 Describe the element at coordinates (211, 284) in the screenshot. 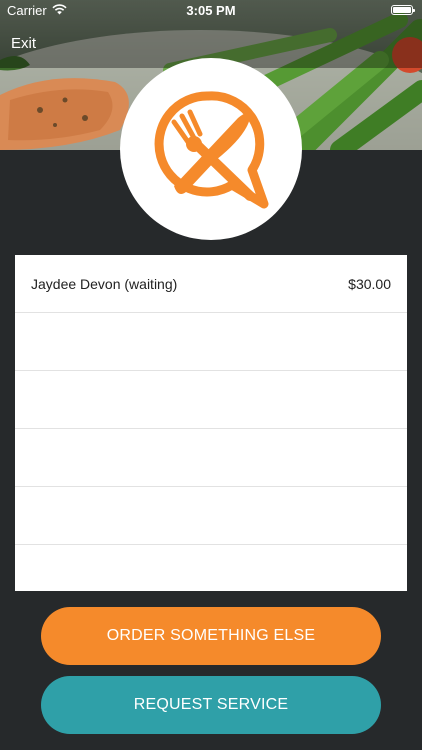

I see `order-row: Jaydee Devon (waiting) $30.00` at that location.